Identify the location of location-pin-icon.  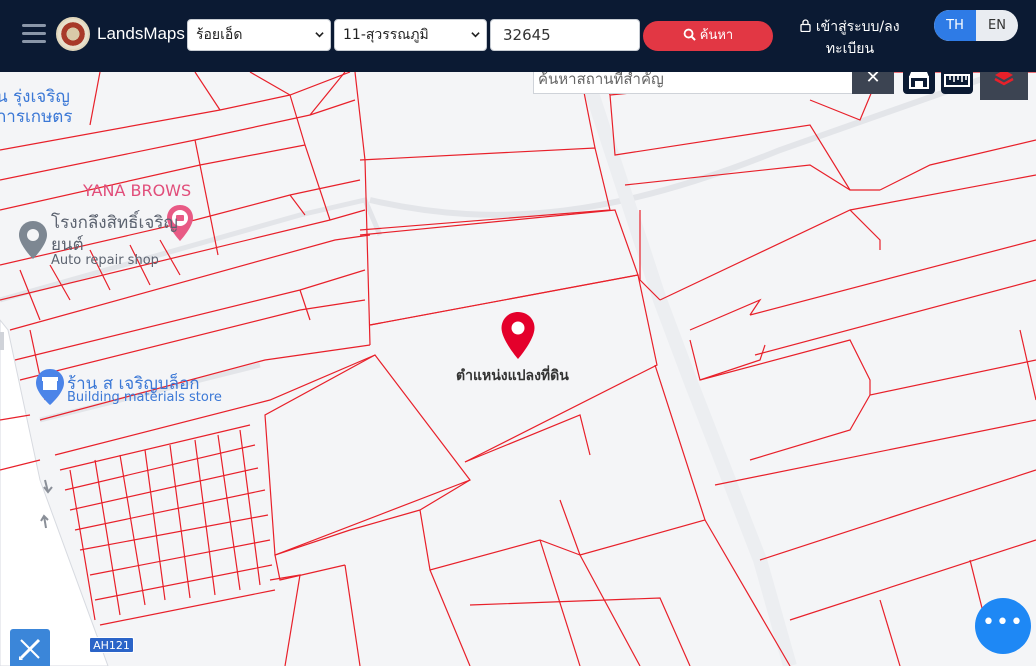
(518, 336).